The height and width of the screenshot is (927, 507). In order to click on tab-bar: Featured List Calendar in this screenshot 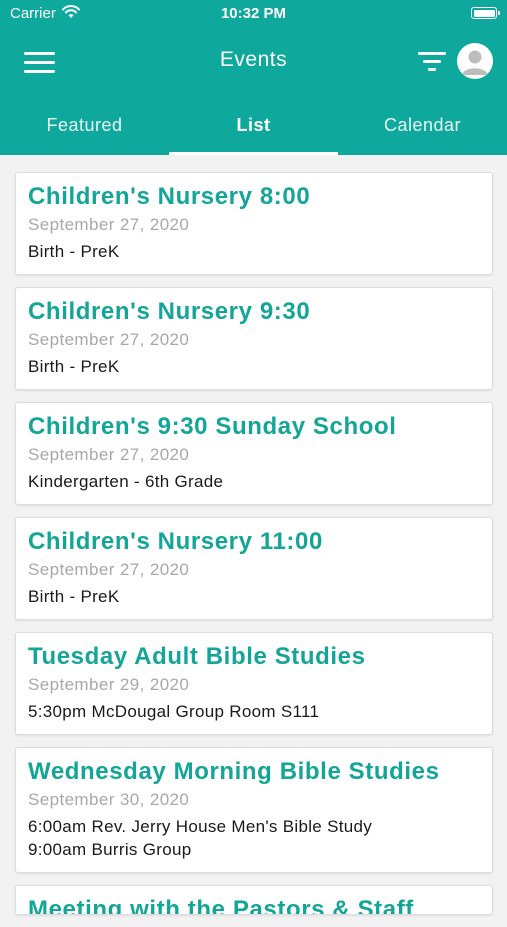, I will do `click(253, 129)`.